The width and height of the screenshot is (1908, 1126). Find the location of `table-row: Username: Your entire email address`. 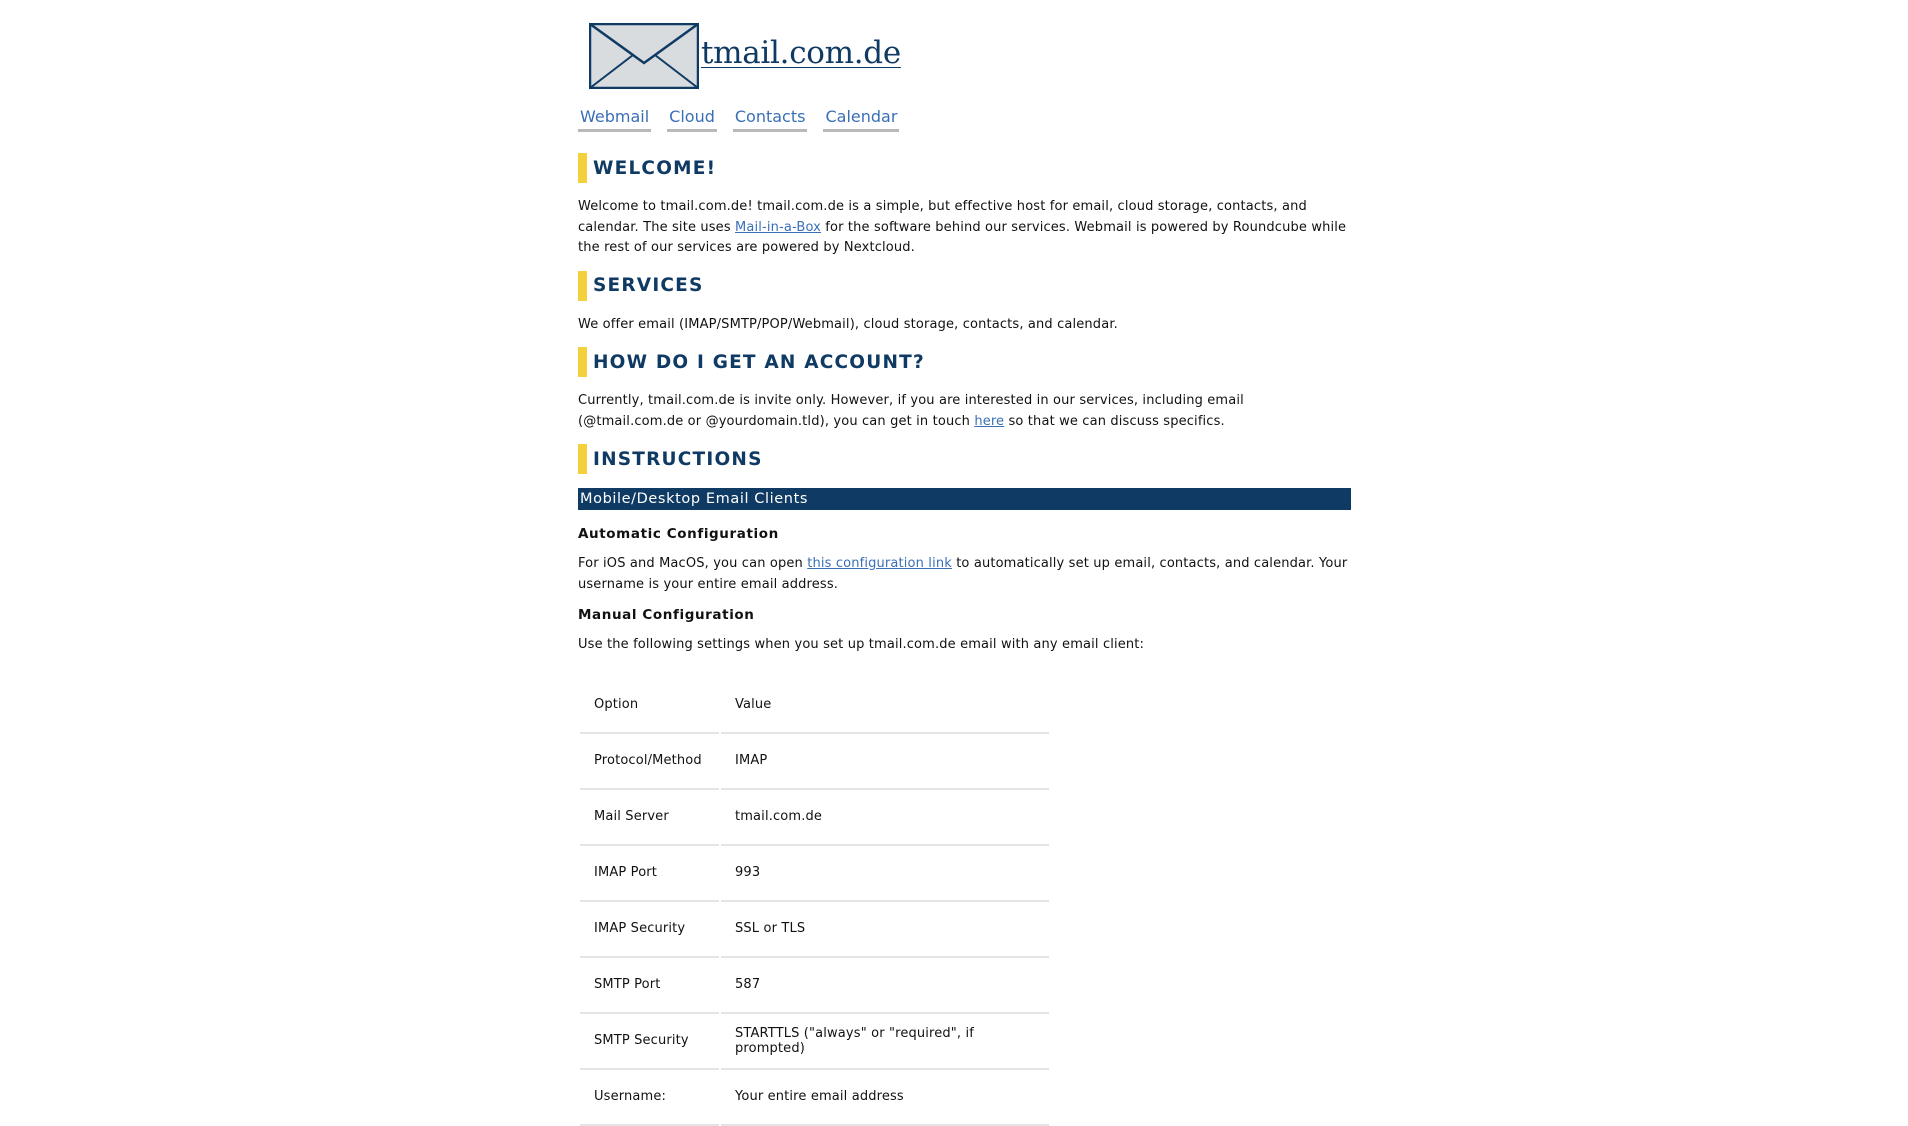

table-row: Username: Your entire email address is located at coordinates (814, 1098).